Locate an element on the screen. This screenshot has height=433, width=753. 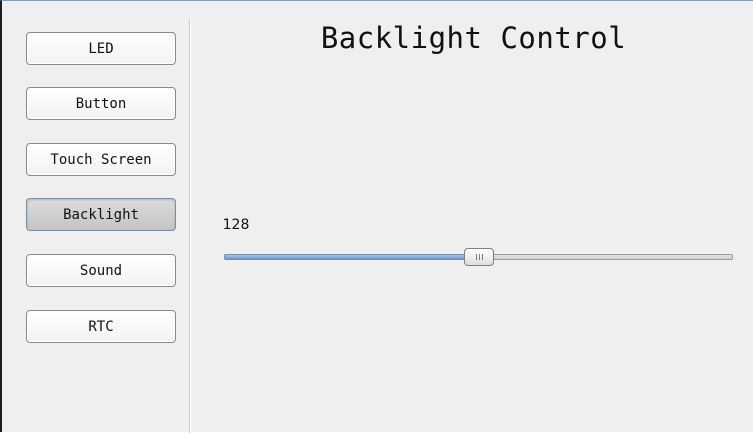
nav-button-rtc: RTC is located at coordinates (101, 326).